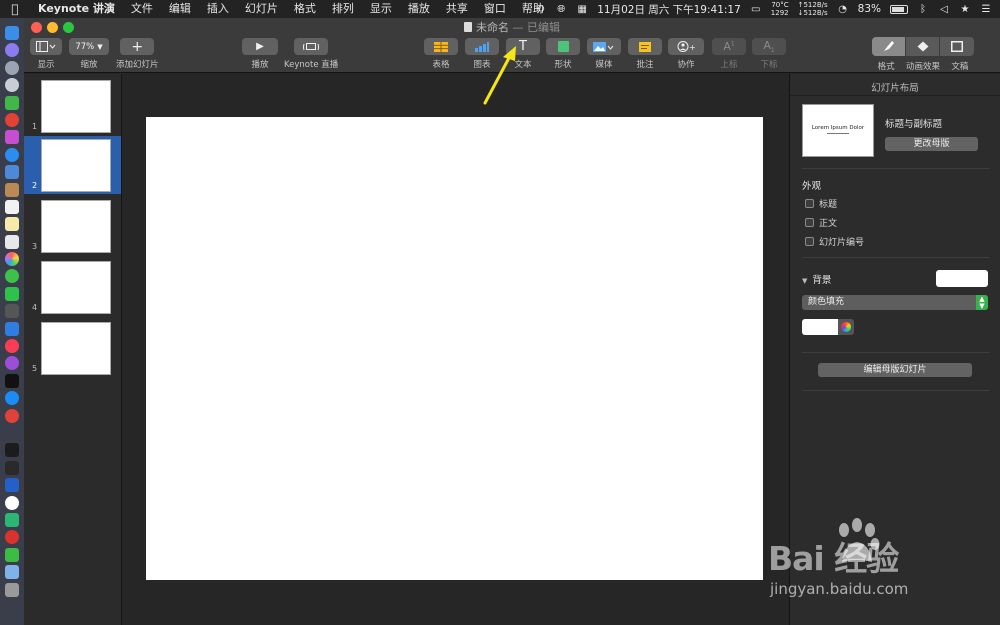  Describe the element at coordinates (895, 302) in the screenshot. I see `fill-type-select: 颜色填充 ▲ ▼` at that location.